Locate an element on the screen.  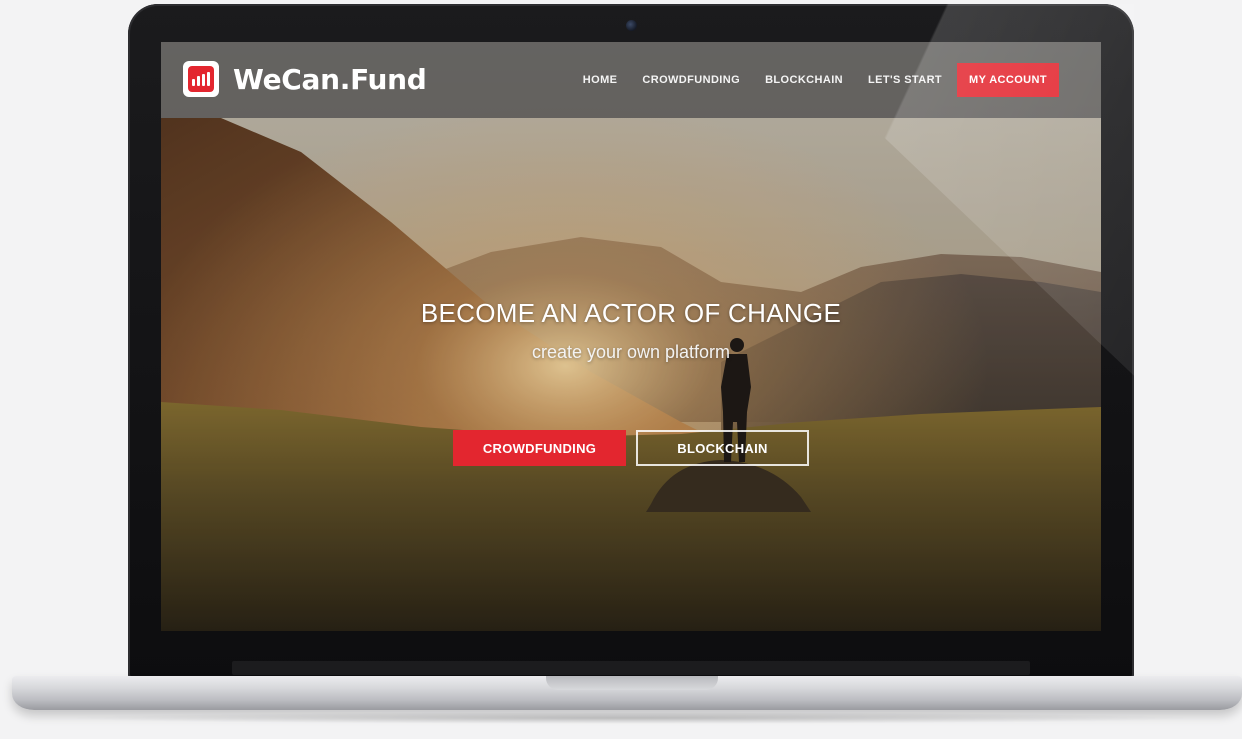
crowdfunding-button: CROWDFUNDING is located at coordinates (539, 448).